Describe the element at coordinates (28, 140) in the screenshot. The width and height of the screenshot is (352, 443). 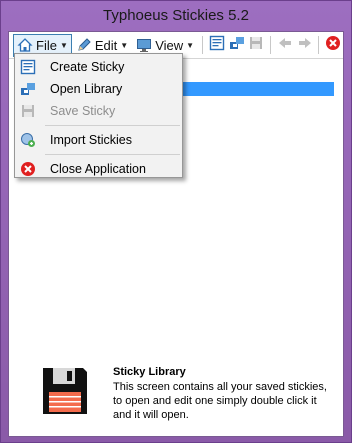
I see `import-icon` at that location.